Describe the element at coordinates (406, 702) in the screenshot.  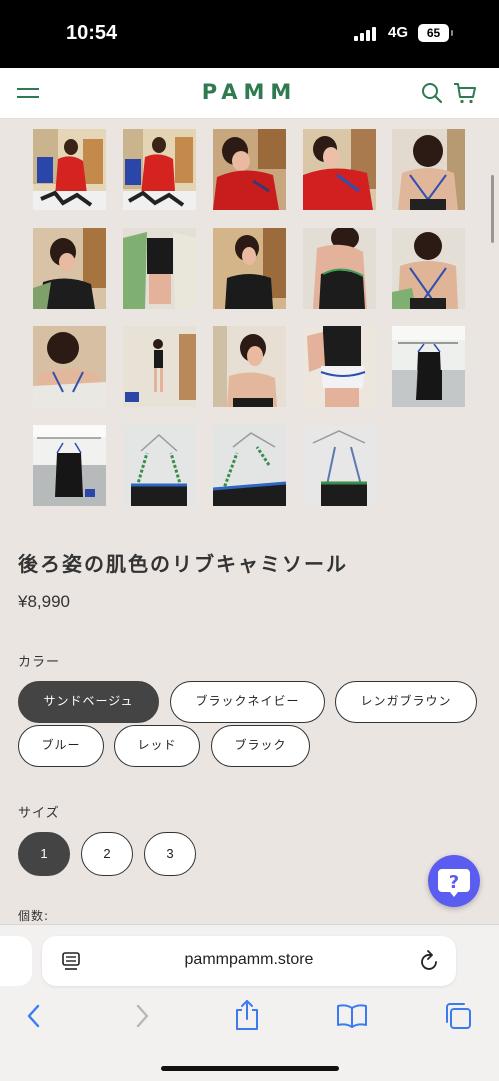
I see `color-option-brick-brown: レンガブラウン` at that location.